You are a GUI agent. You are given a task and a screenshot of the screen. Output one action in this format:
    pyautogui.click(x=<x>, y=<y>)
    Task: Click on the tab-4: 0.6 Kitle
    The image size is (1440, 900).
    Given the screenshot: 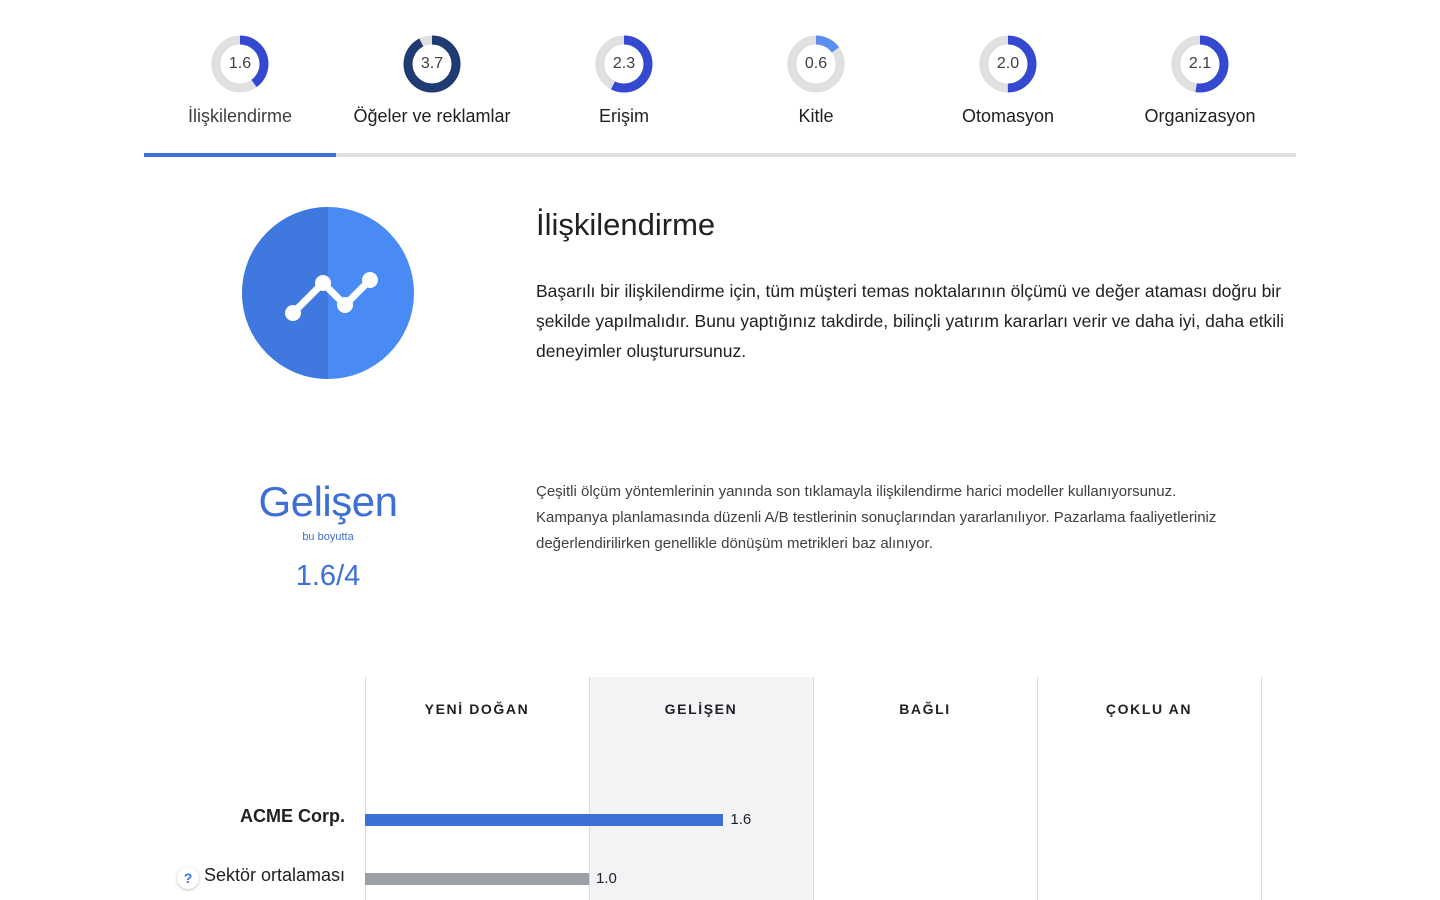 What is the action you would take?
    pyautogui.click(x=816, y=76)
    